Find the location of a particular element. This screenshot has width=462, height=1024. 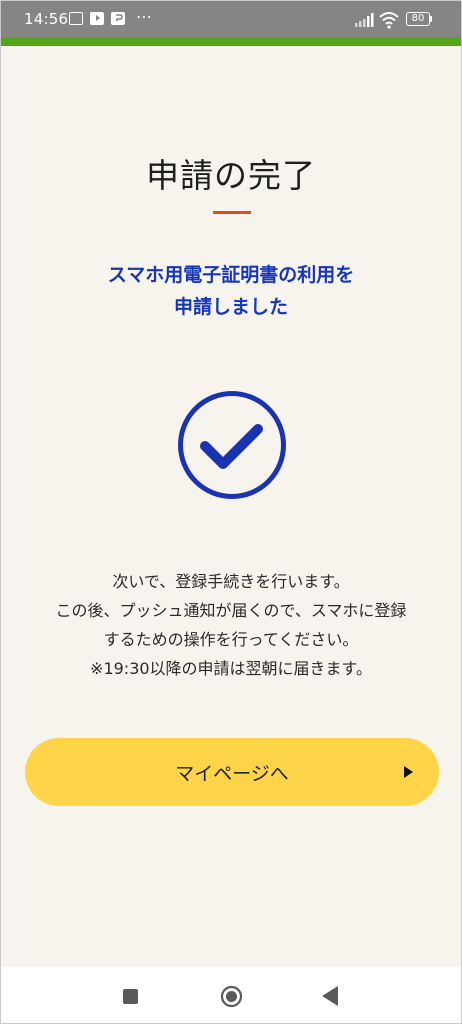

mypage-button: マイページへ is located at coordinates (232, 772).